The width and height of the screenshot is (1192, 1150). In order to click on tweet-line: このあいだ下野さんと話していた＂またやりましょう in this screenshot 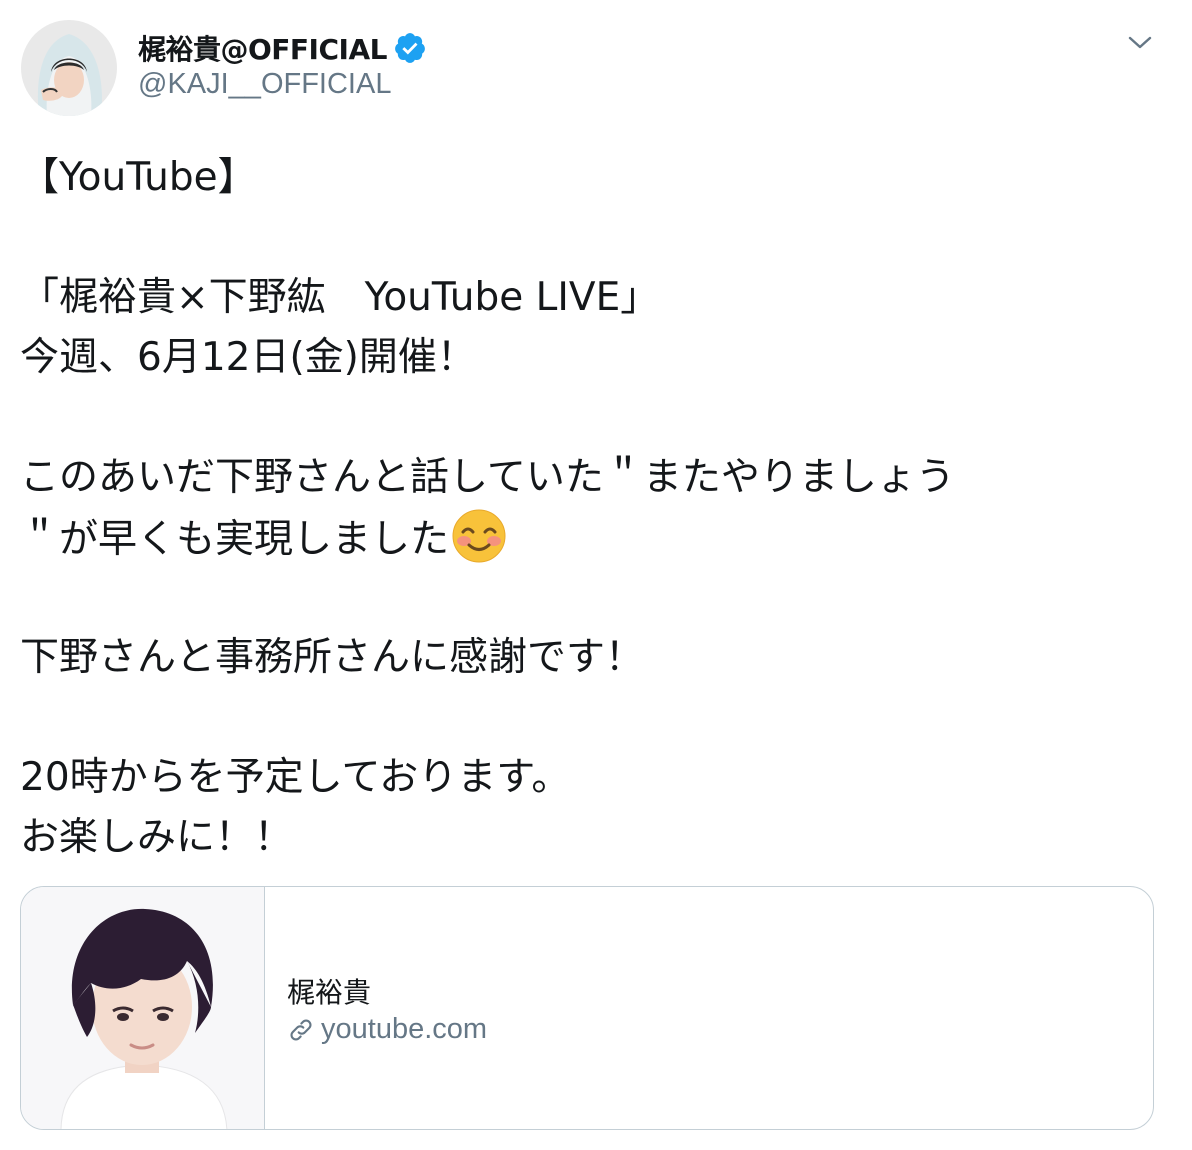, I will do `click(487, 477)`.